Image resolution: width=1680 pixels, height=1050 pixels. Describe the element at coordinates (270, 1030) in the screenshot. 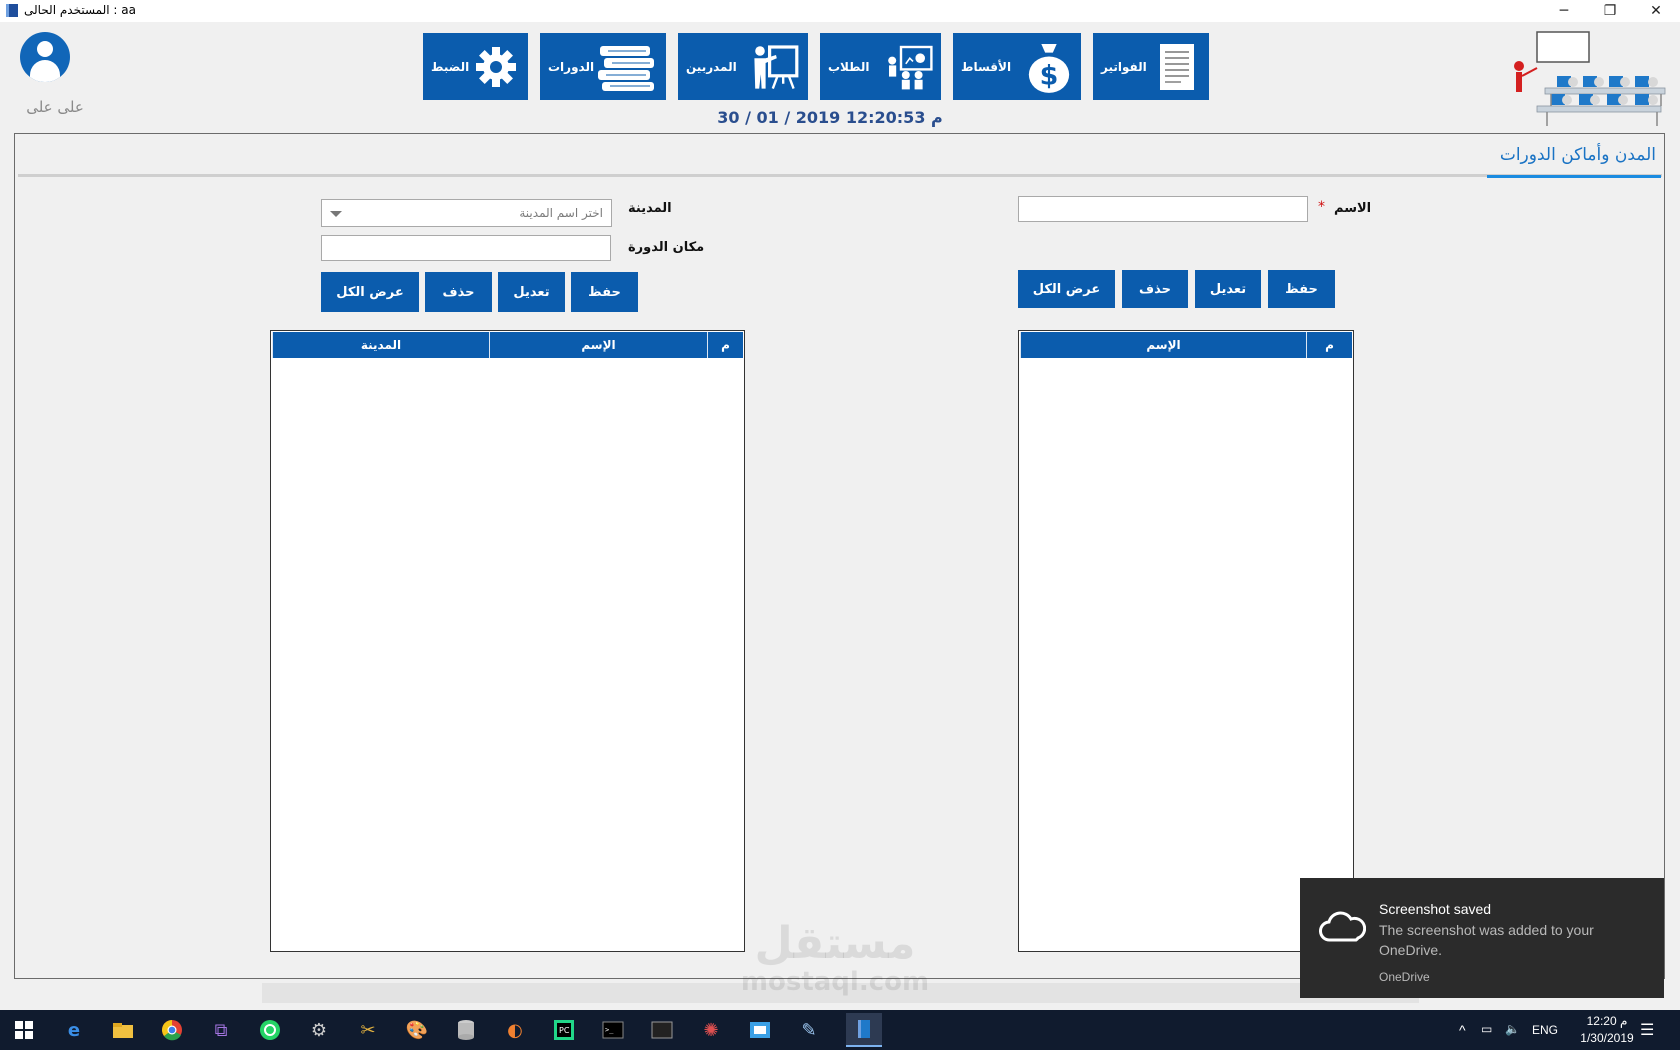

I see `whatsapp-icon` at that location.